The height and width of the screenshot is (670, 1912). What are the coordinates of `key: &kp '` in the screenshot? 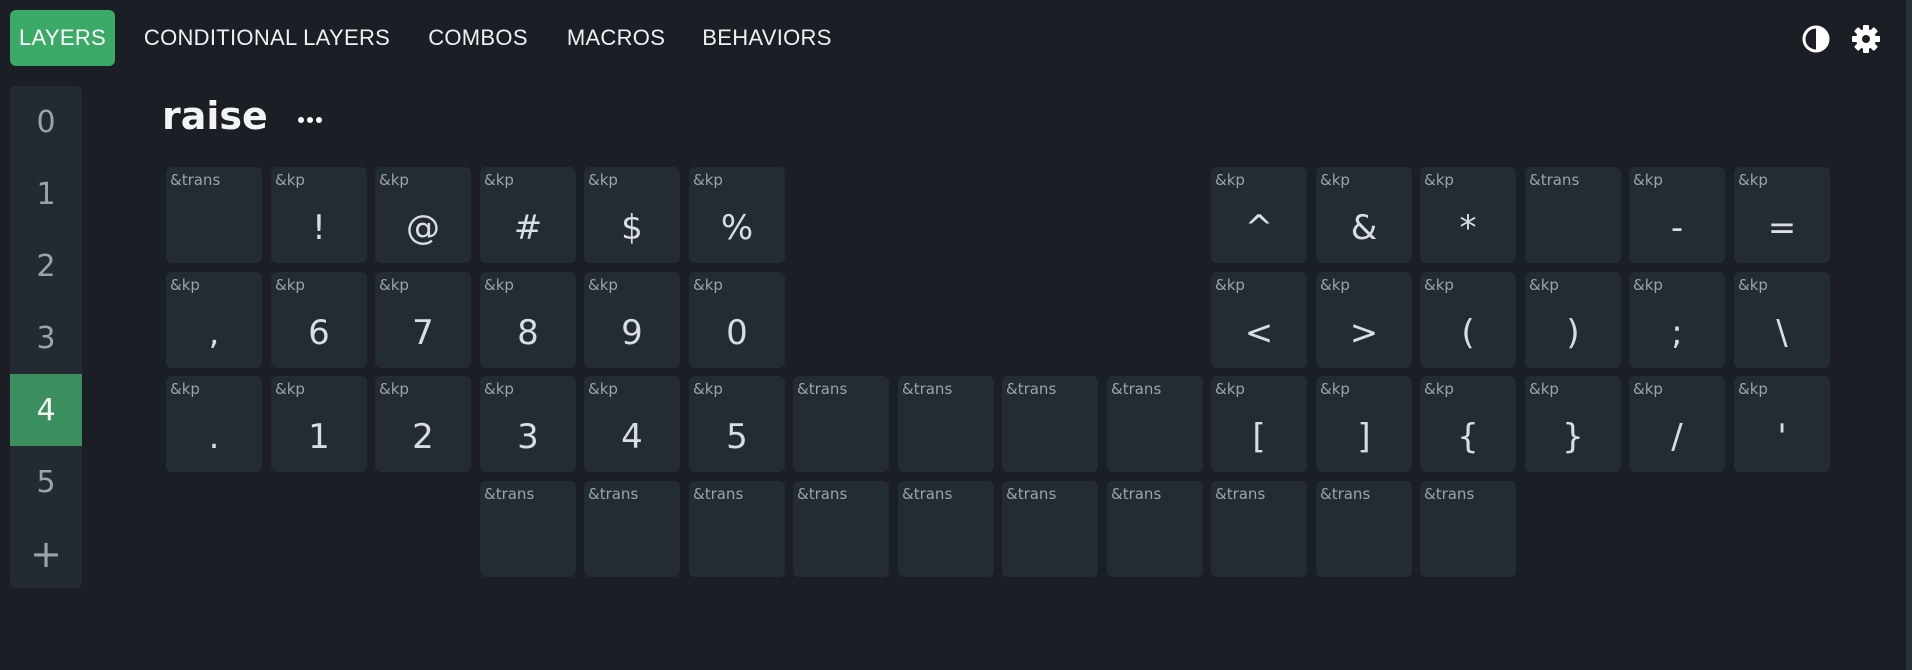 It's located at (1782, 424).